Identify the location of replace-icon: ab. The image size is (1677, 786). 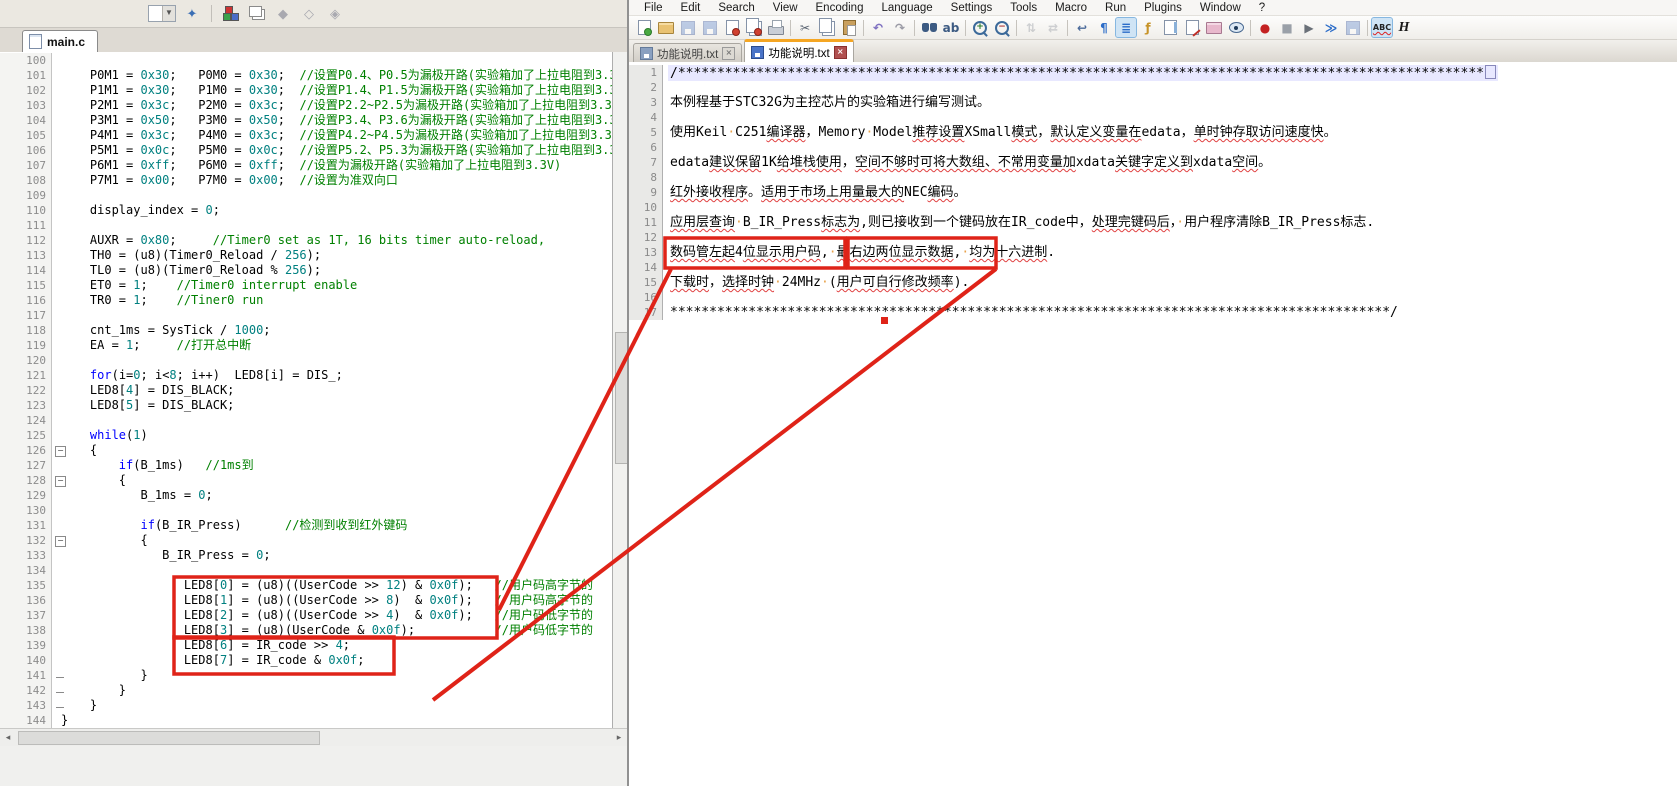
(951, 27).